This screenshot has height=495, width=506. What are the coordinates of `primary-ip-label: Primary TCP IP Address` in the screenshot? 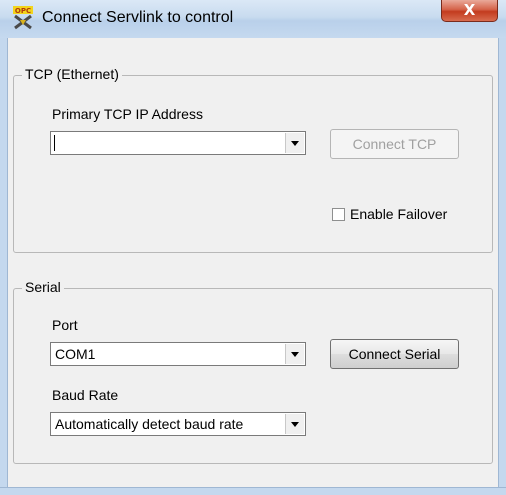 It's located at (127, 114).